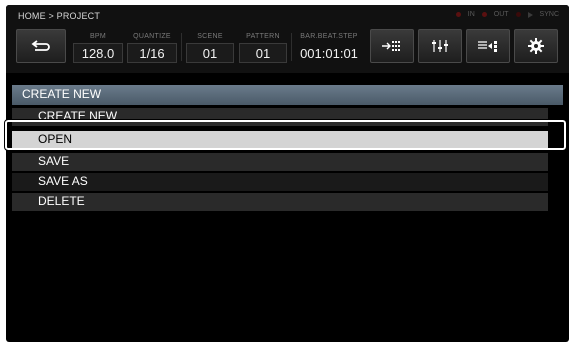  I want to click on selection-highlight-frame, so click(285, 135).